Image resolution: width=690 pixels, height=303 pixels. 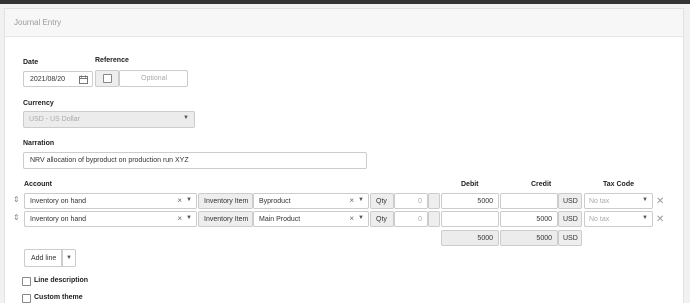 What do you see at coordinates (485, 201) in the screenshot?
I see `debit-value: 5000` at bounding box center [485, 201].